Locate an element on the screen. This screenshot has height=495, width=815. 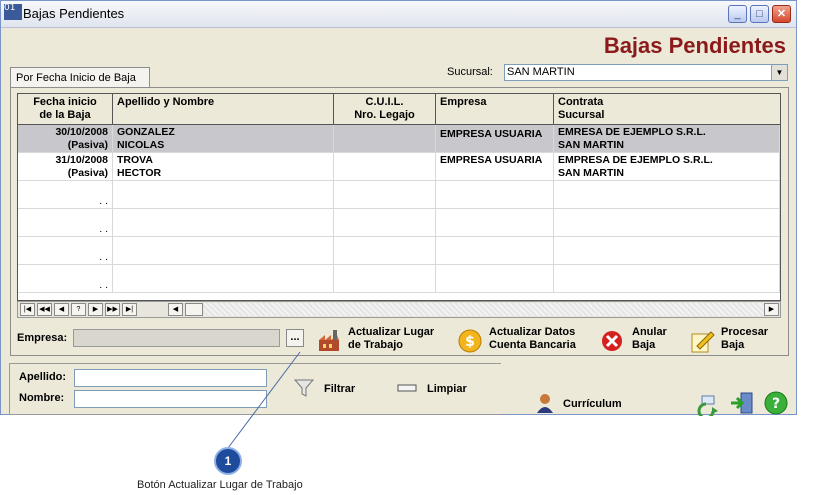
callout-badge: 1 is located at coordinates (228, 461).